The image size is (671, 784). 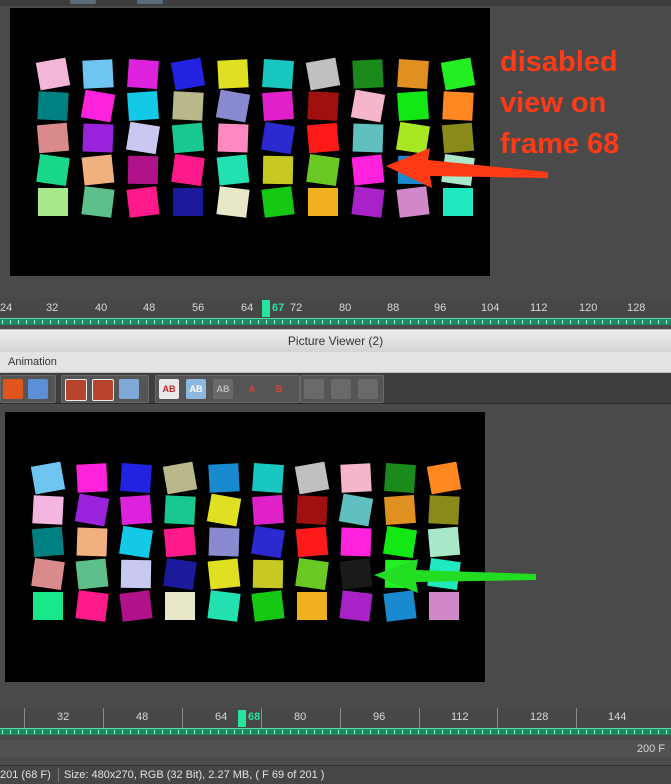 I want to click on show-view-b-icon, so click(x=103, y=390).